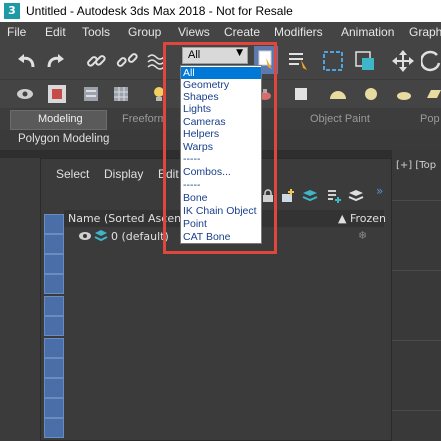 The image size is (441, 441). What do you see at coordinates (54, 408) in the screenshot?
I see `sidebar-particle-icon` at bounding box center [54, 408].